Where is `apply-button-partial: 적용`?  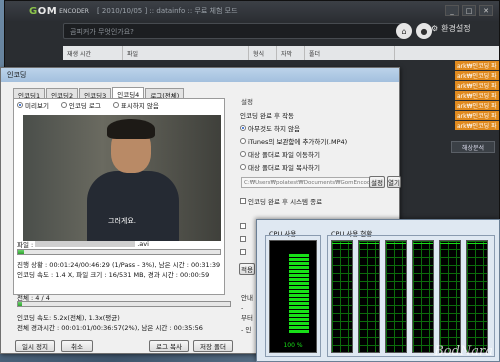
apply-button-partial: 적용 is located at coordinates (247, 269).